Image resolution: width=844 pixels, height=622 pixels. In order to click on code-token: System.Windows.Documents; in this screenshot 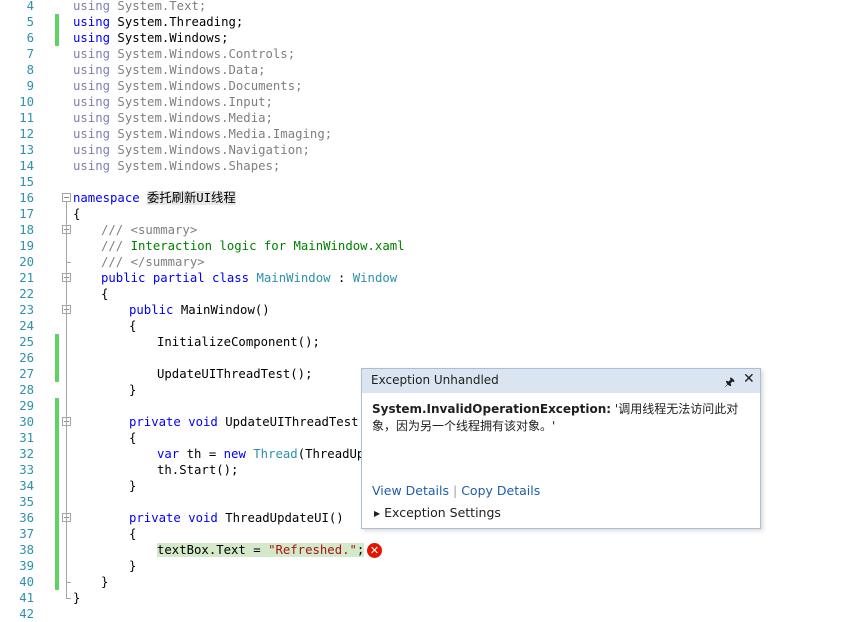, I will do `click(206, 86)`.